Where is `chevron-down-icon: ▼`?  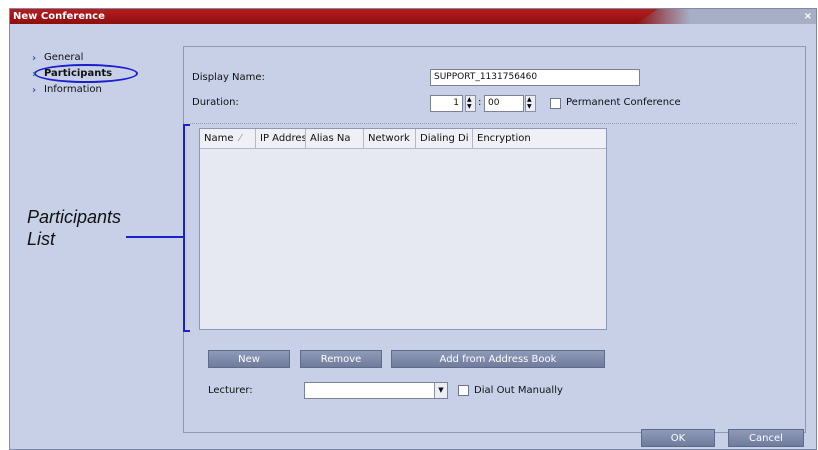 chevron-down-icon: ▼ is located at coordinates (440, 390).